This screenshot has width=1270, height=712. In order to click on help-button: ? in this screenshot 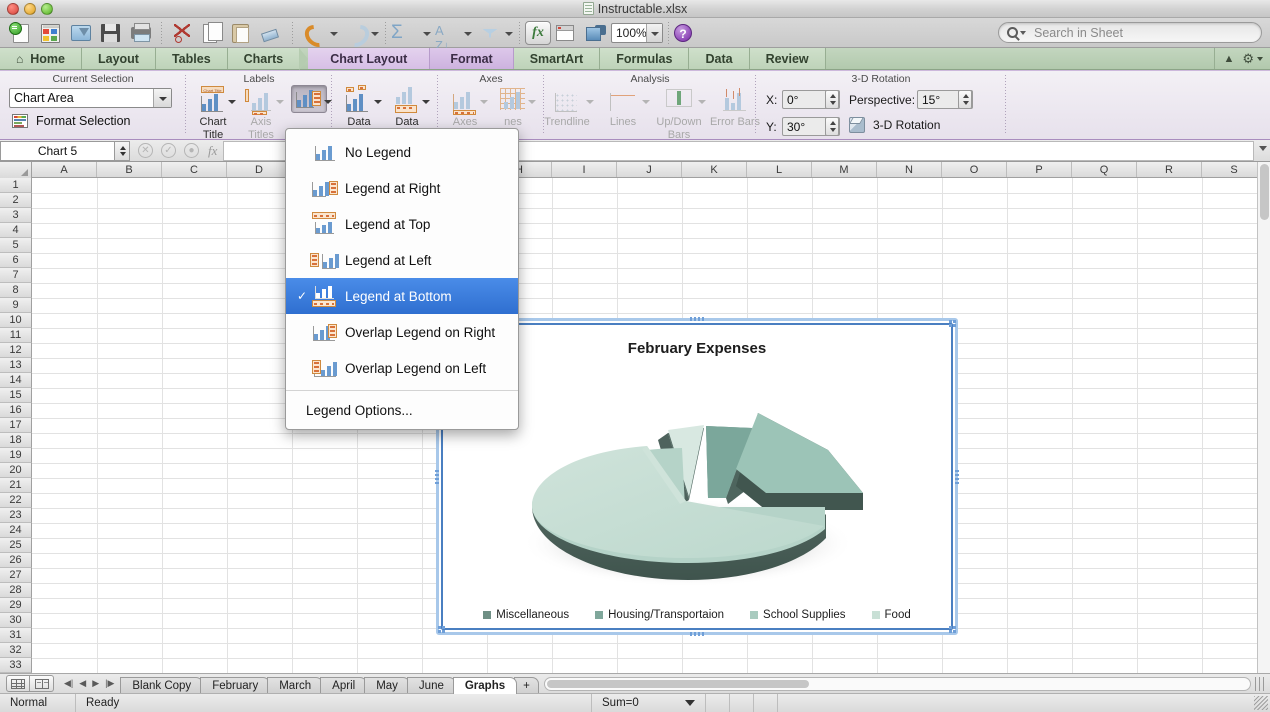, I will do `click(683, 32)`.